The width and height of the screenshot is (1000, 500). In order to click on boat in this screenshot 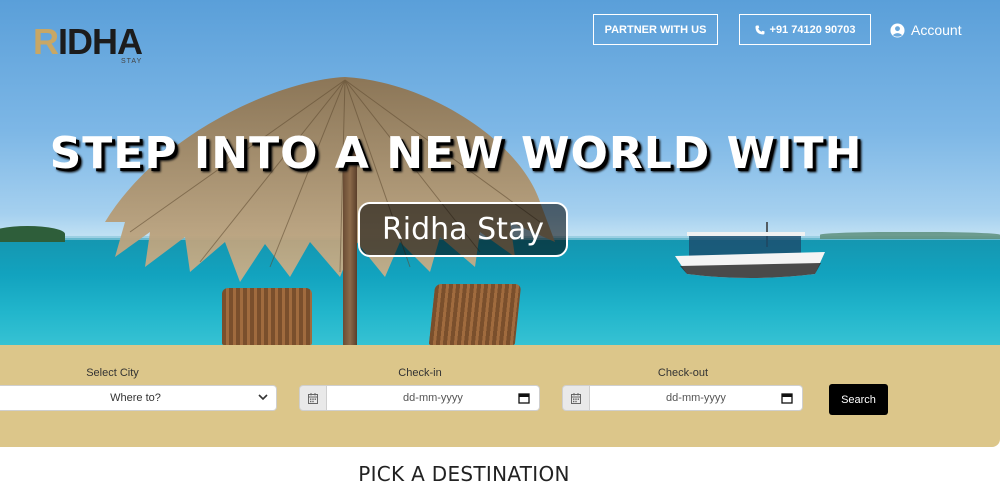, I will do `click(750, 250)`.